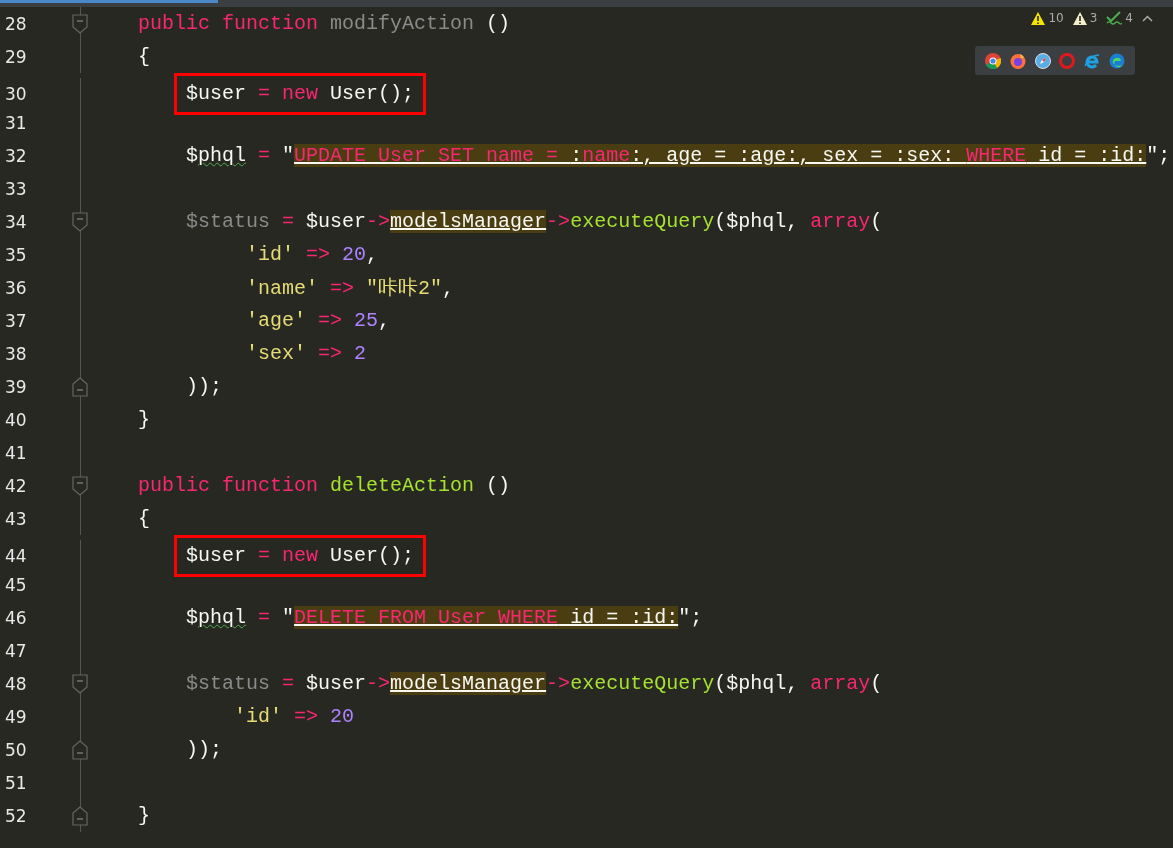 The width and height of the screenshot is (1173, 848). Describe the element at coordinates (16, 584) in the screenshot. I see `line-number: 45` at that location.